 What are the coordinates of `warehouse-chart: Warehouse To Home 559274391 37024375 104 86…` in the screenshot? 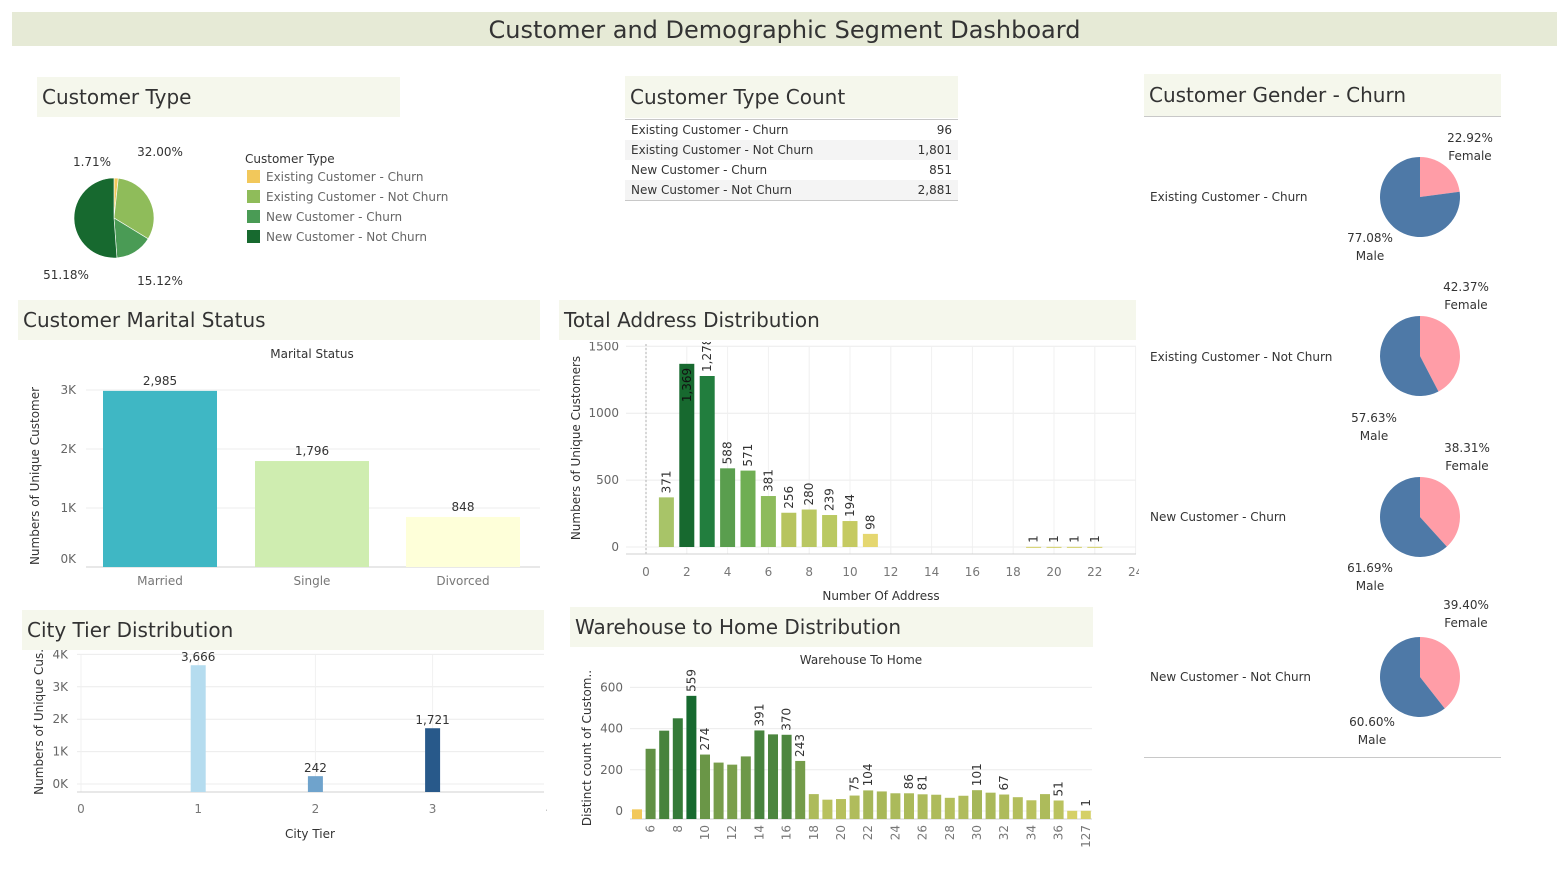 It's located at (832, 752).